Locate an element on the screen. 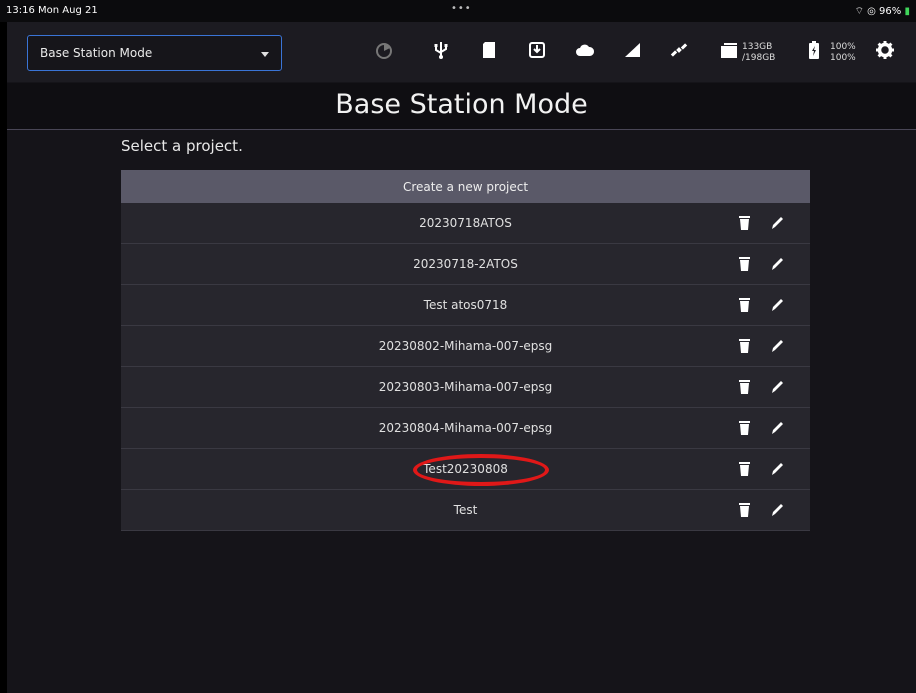  project-row: 20230804-Mihama-007-epsg is located at coordinates (465, 428).